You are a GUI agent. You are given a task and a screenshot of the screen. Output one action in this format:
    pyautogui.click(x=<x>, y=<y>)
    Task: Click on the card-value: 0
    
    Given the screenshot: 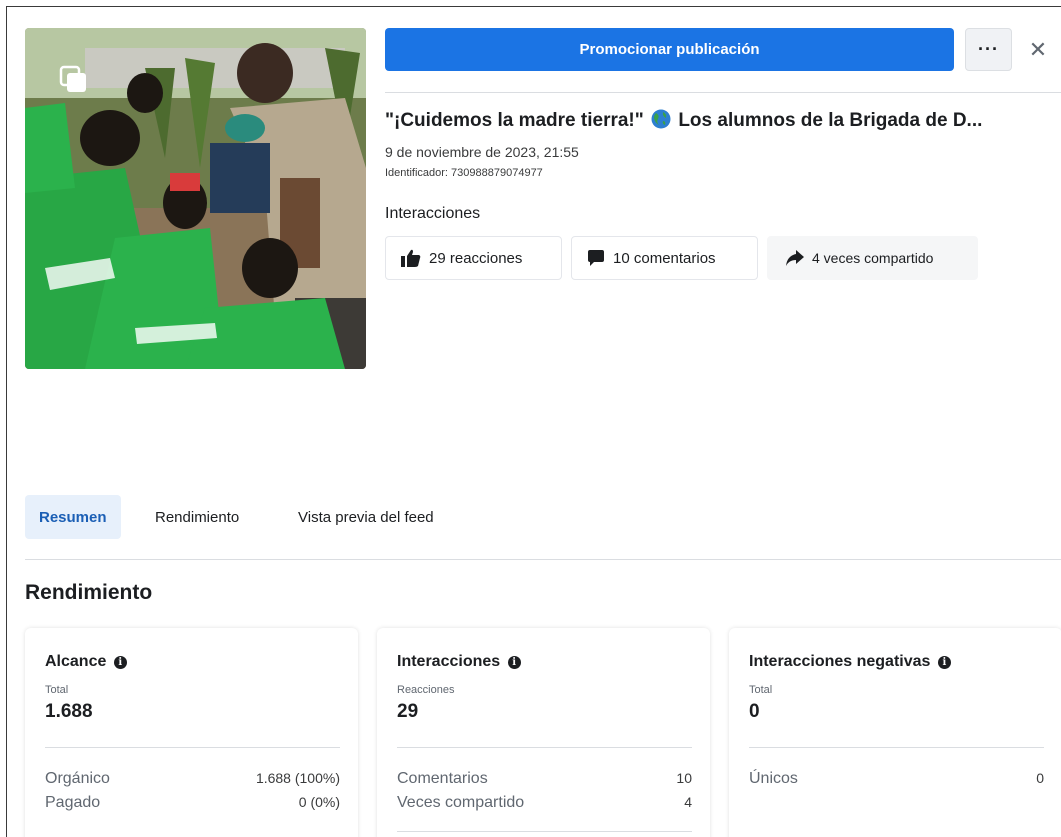 What is the action you would take?
    pyautogui.click(x=754, y=711)
    